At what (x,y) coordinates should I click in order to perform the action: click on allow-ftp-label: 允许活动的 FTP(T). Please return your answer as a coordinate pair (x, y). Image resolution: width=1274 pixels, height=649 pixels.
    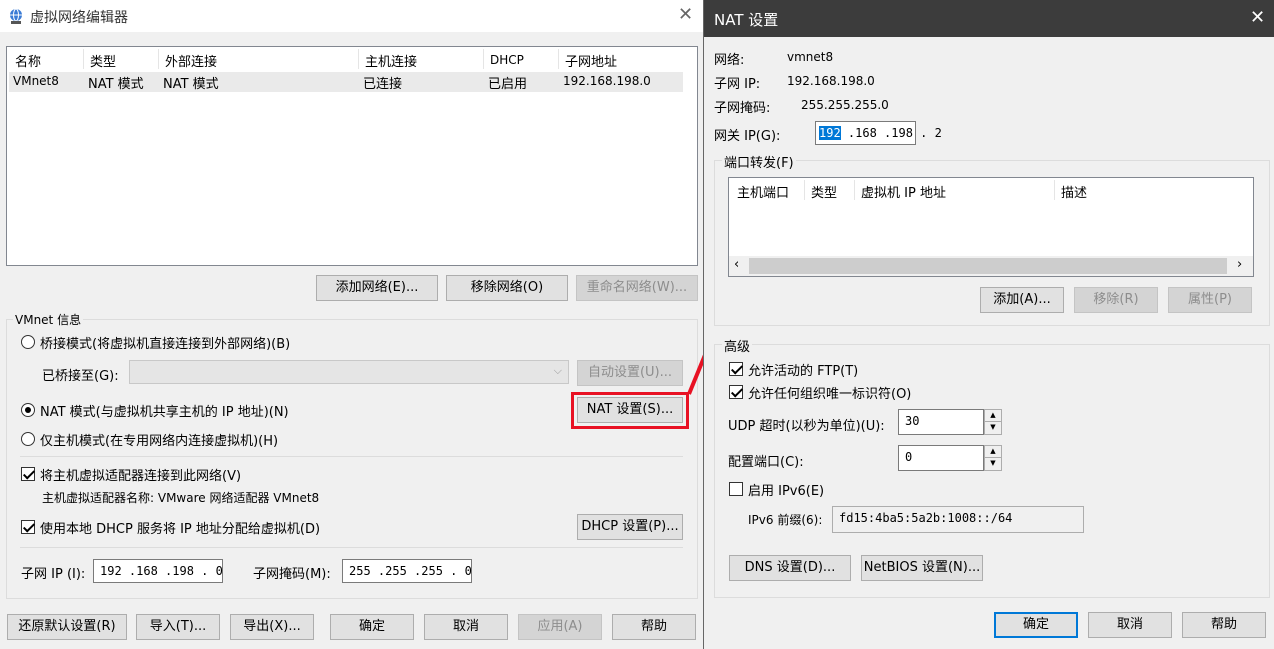
    Looking at the image, I should click on (803, 369).